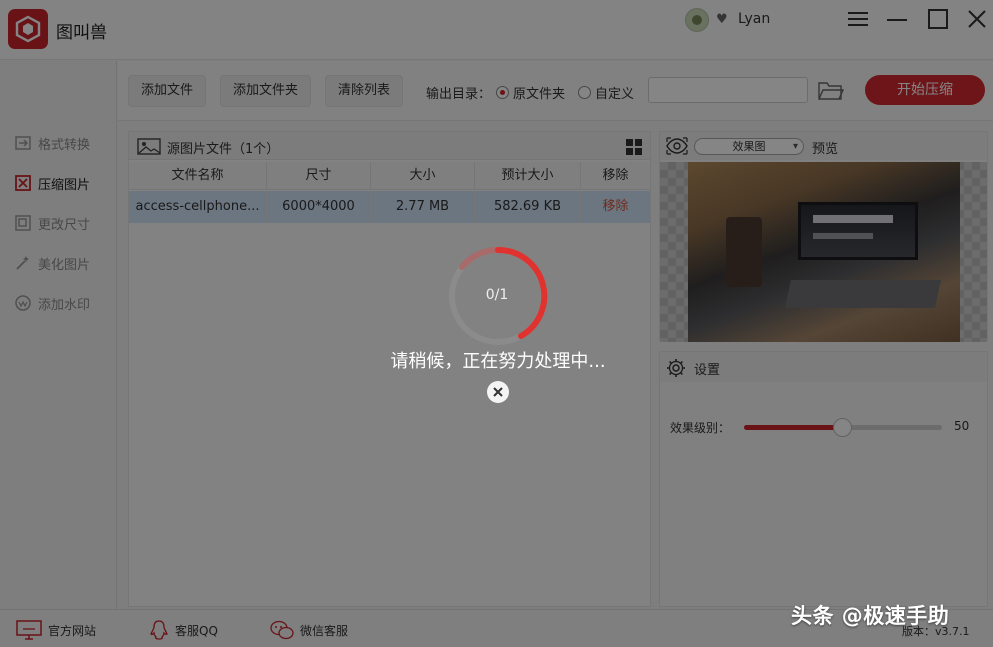  What do you see at coordinates (497, 295) in the screenshot?
I see `progress-counter: 0/1` at bounding box center [497, 295].